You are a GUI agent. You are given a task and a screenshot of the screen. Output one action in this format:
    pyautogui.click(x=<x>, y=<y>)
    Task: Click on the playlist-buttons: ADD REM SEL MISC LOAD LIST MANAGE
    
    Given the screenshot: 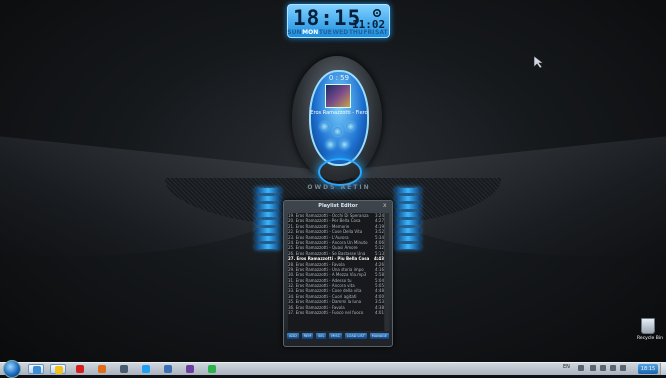 What is the action you would take?
    pyautogui.click(x=338, y=336)
    